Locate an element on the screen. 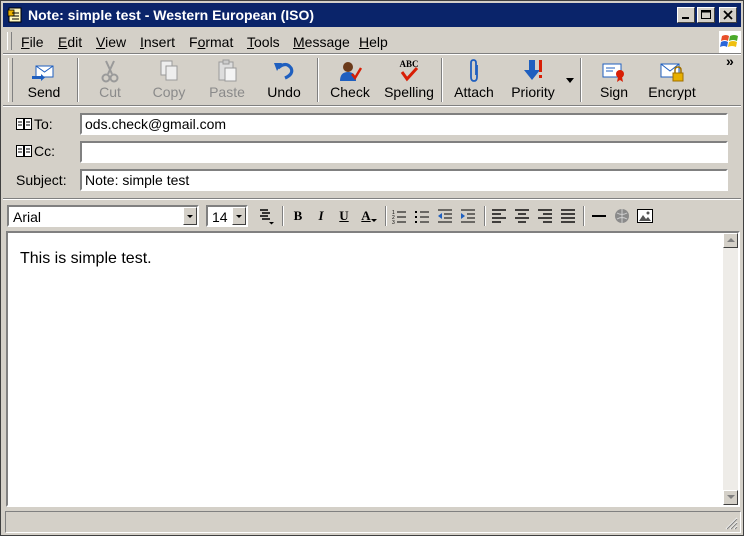 The height and width of the screenshot is (536, 744). menu-help: Help is located at coordinates (373, 42).